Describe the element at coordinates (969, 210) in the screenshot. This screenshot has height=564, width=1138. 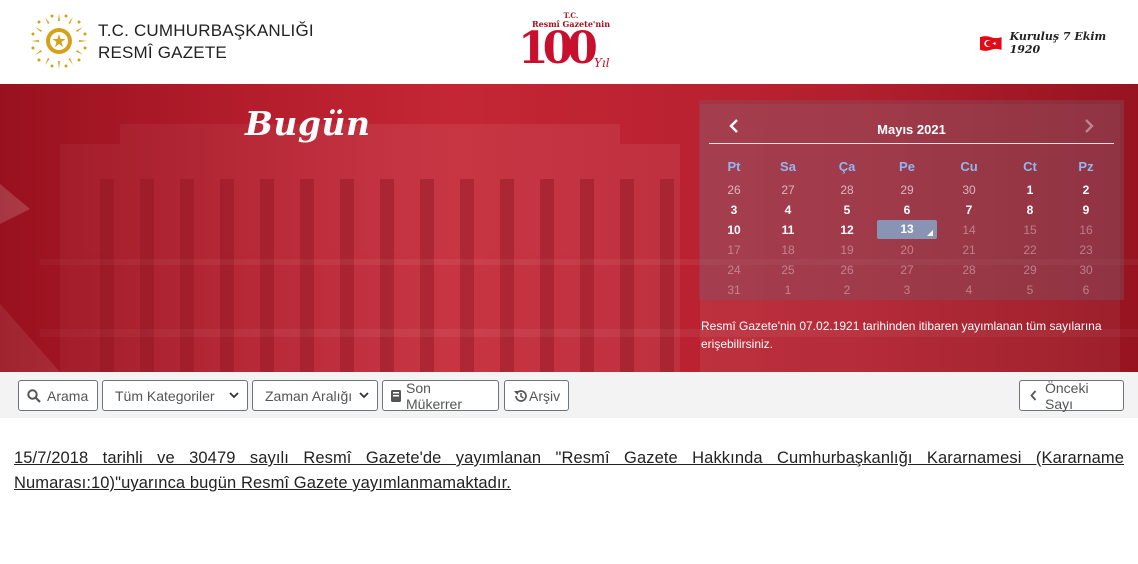
I see `calendar-day: 7` at that location.